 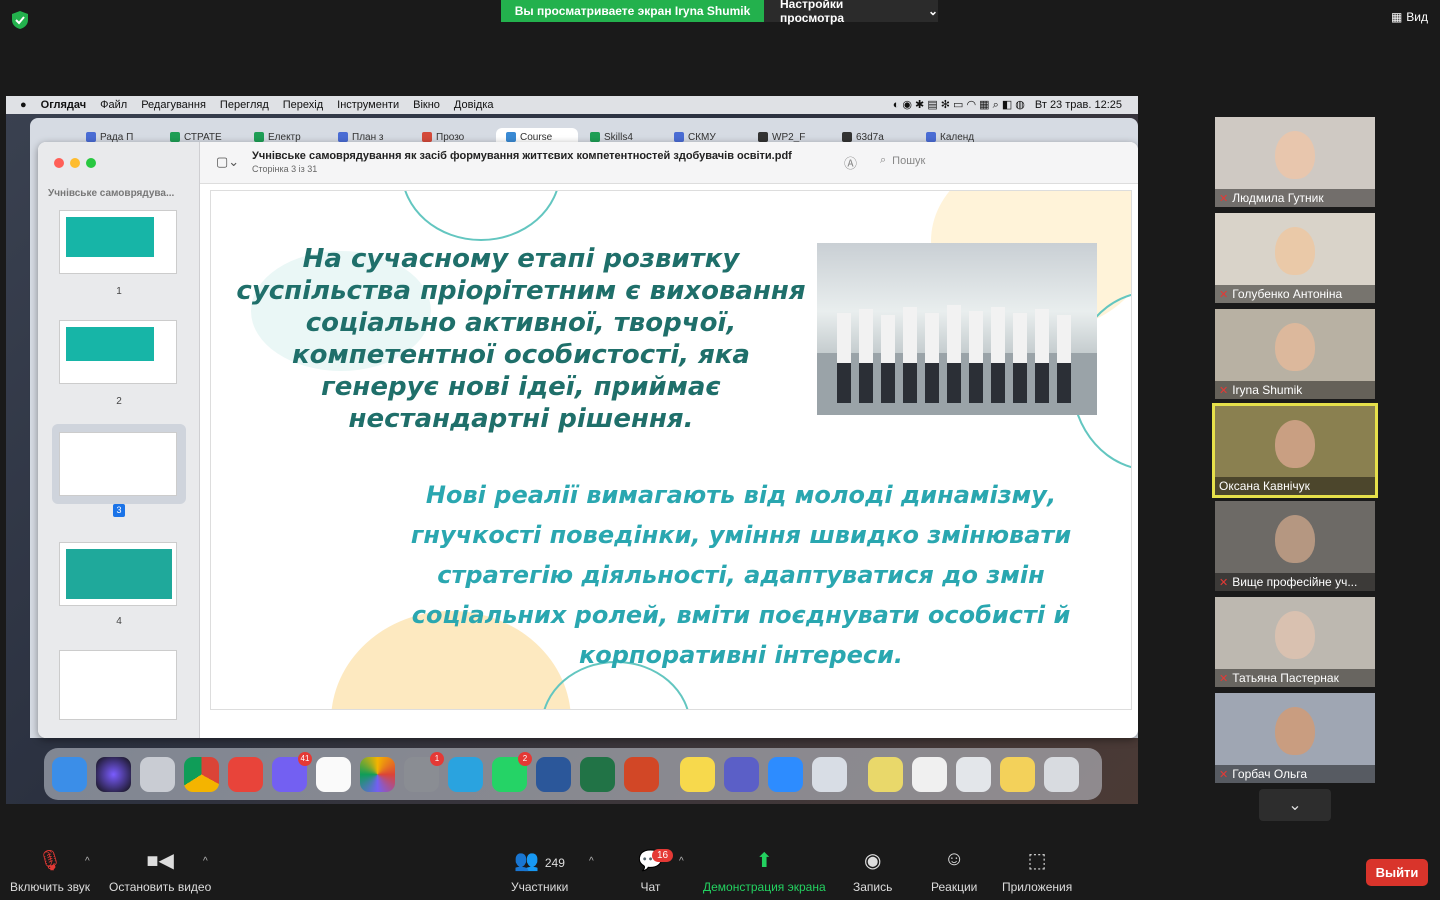 What do you see at coordinates (764, 887) in the screenshot?
I see `share-screen-label: Демонстрация экрана` at bounding box center [764, 887].